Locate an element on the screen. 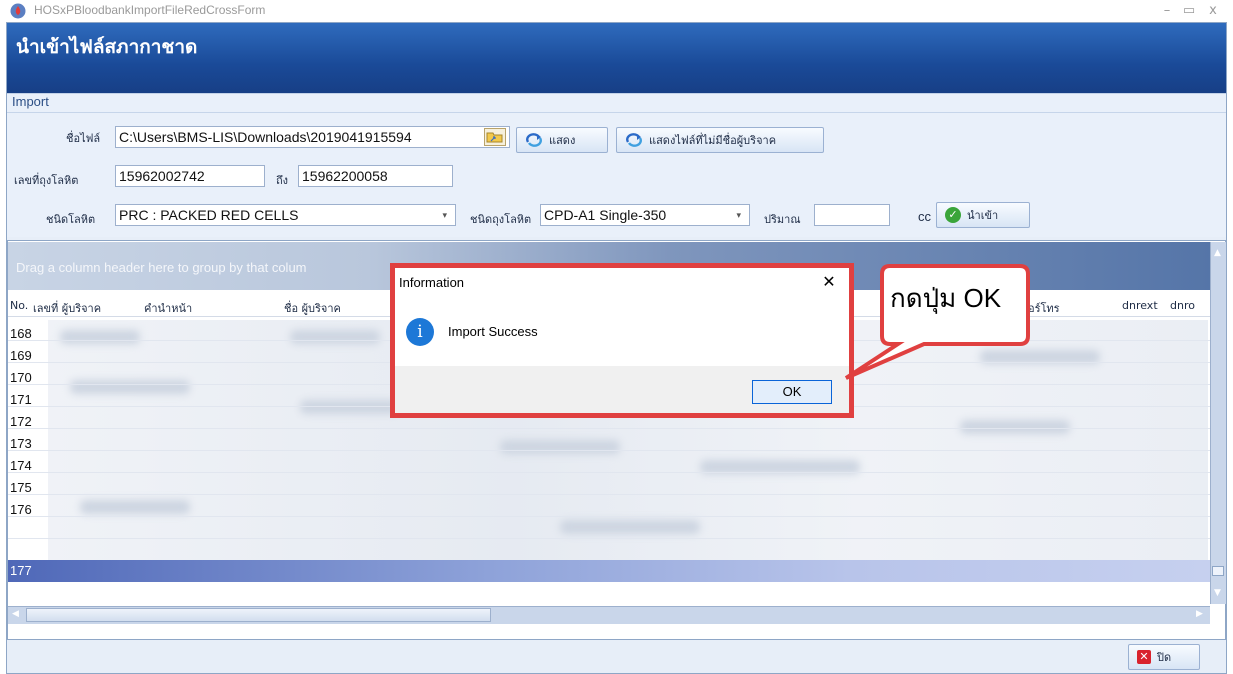 The height and width of the screenshot is (674, 1233). volume-input is located at coordinates (852, 215).